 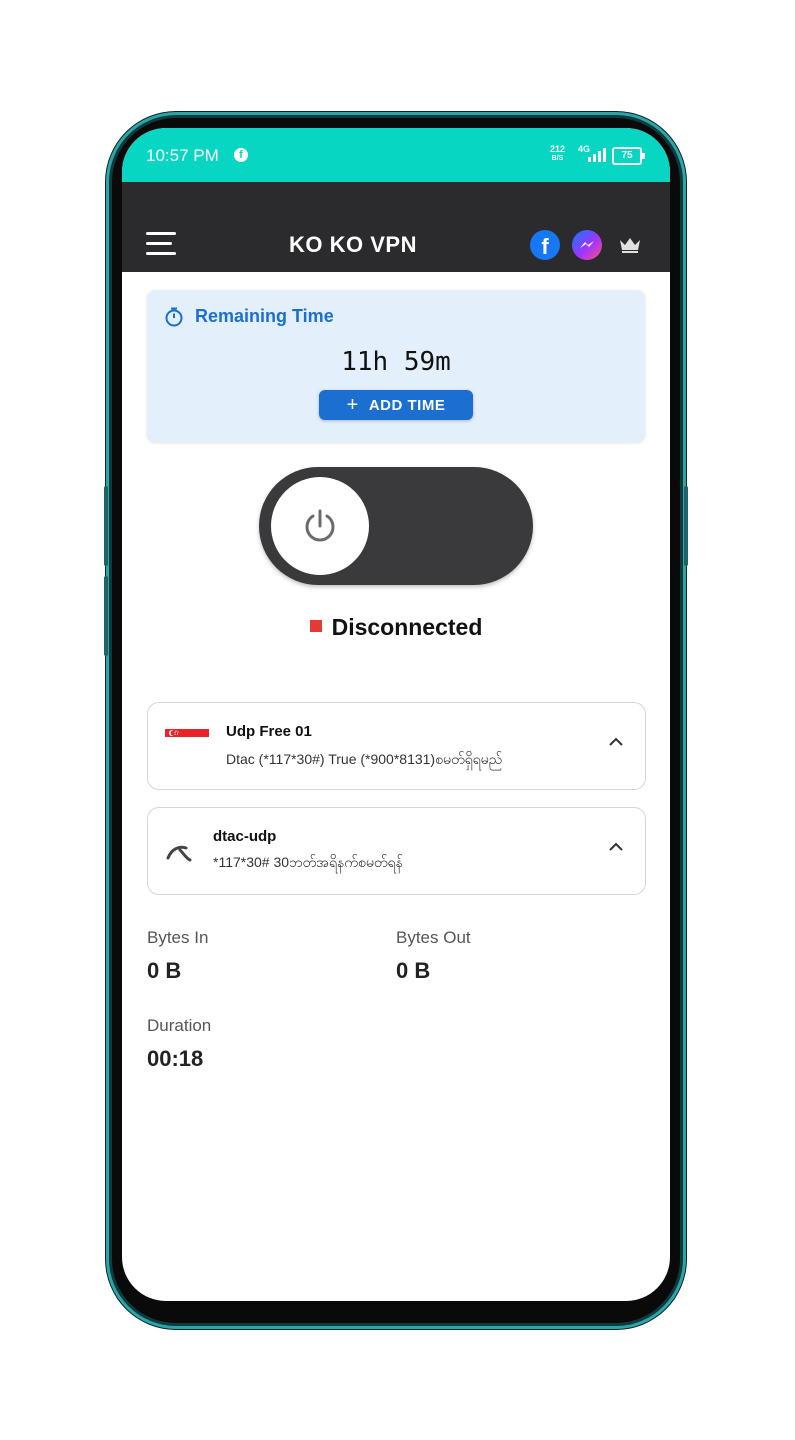 What do you see at coordinates (396, 526) in the screenshot?
I see `vpn-power-toggle` at bounding box center [396, 526].